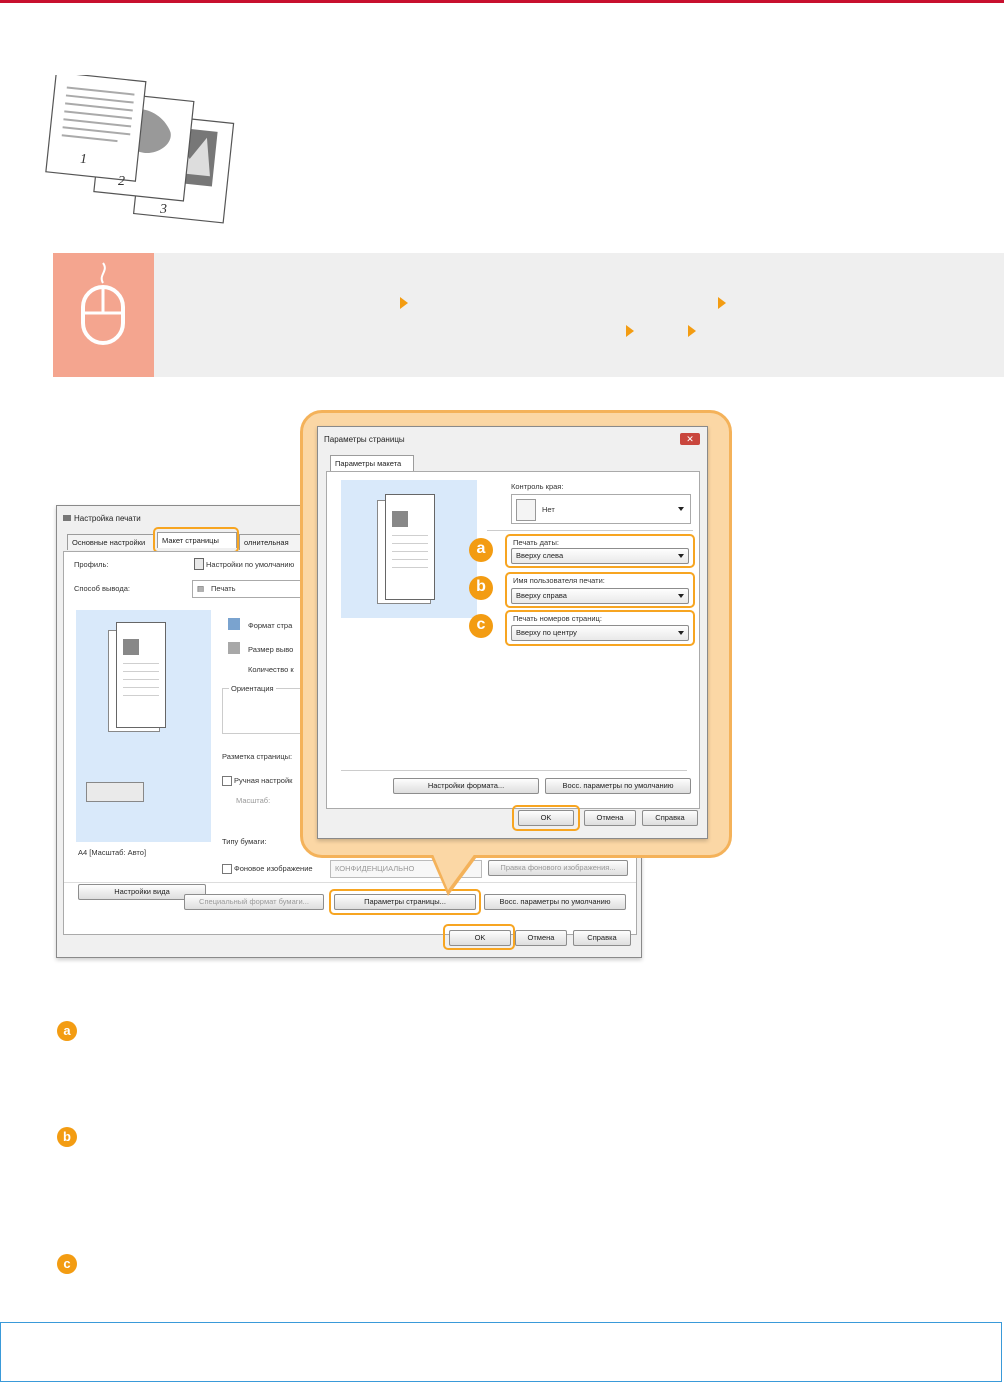 The width and height of the screenshot is (1004, 1382). I want to click on orientation-label: Ориентация, so click(252, 688).